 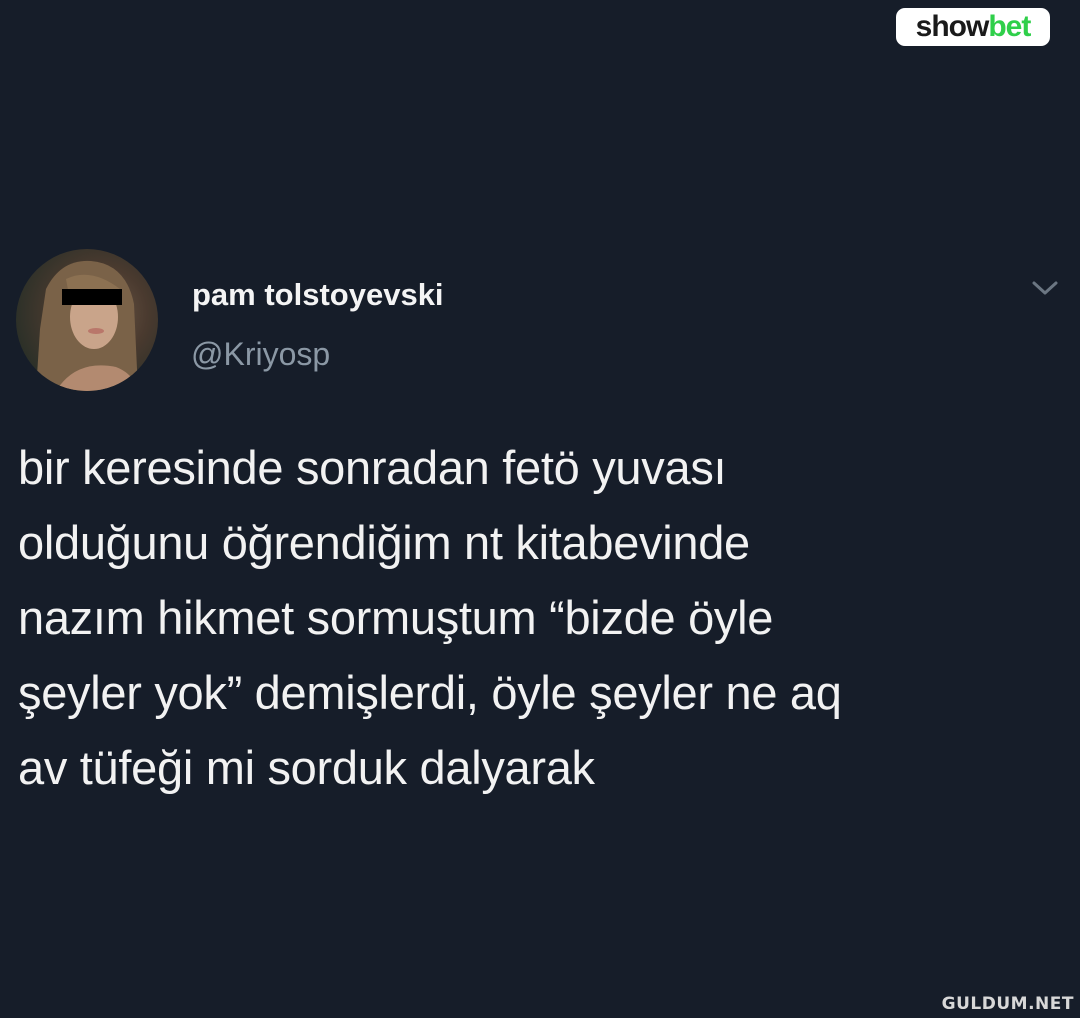 What do you see at coordinates (1007, 1004) in the screenshot?
I see `site-watermark: GULDUM.NET` at bounding box center [1007, 1004].